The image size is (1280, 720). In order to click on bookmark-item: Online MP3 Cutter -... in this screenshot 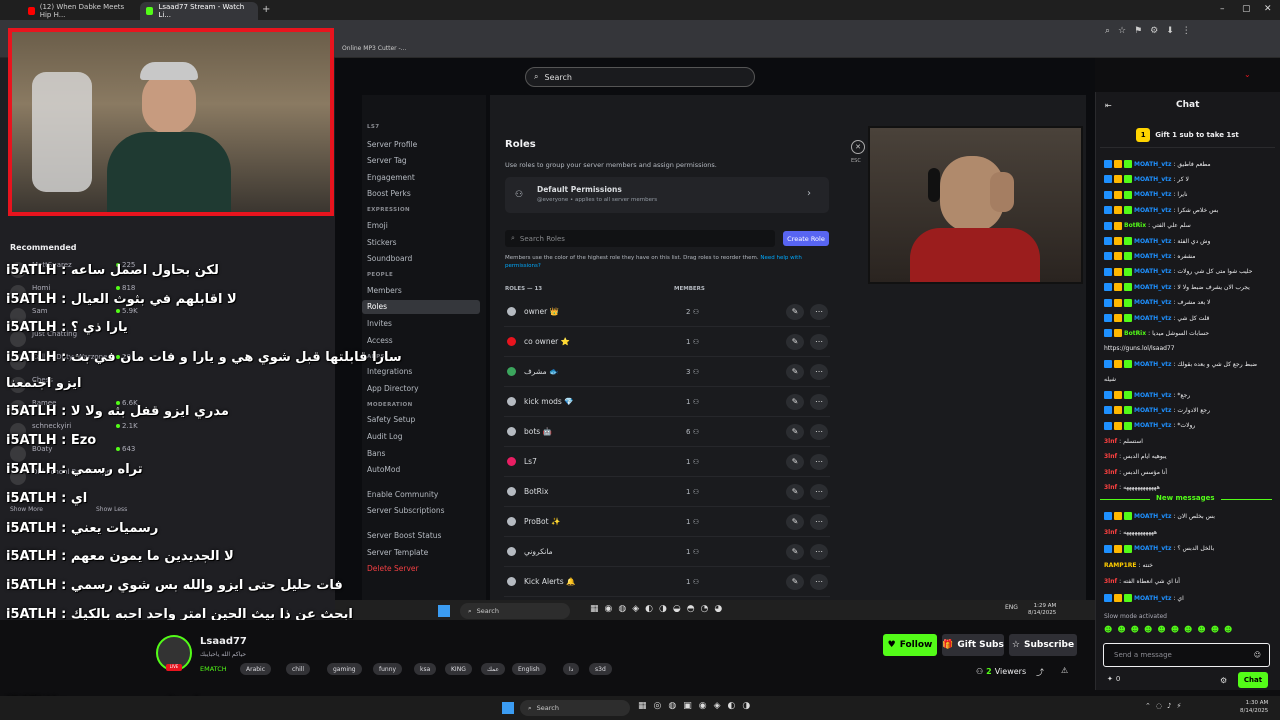, I will do `click(374, 48)`.